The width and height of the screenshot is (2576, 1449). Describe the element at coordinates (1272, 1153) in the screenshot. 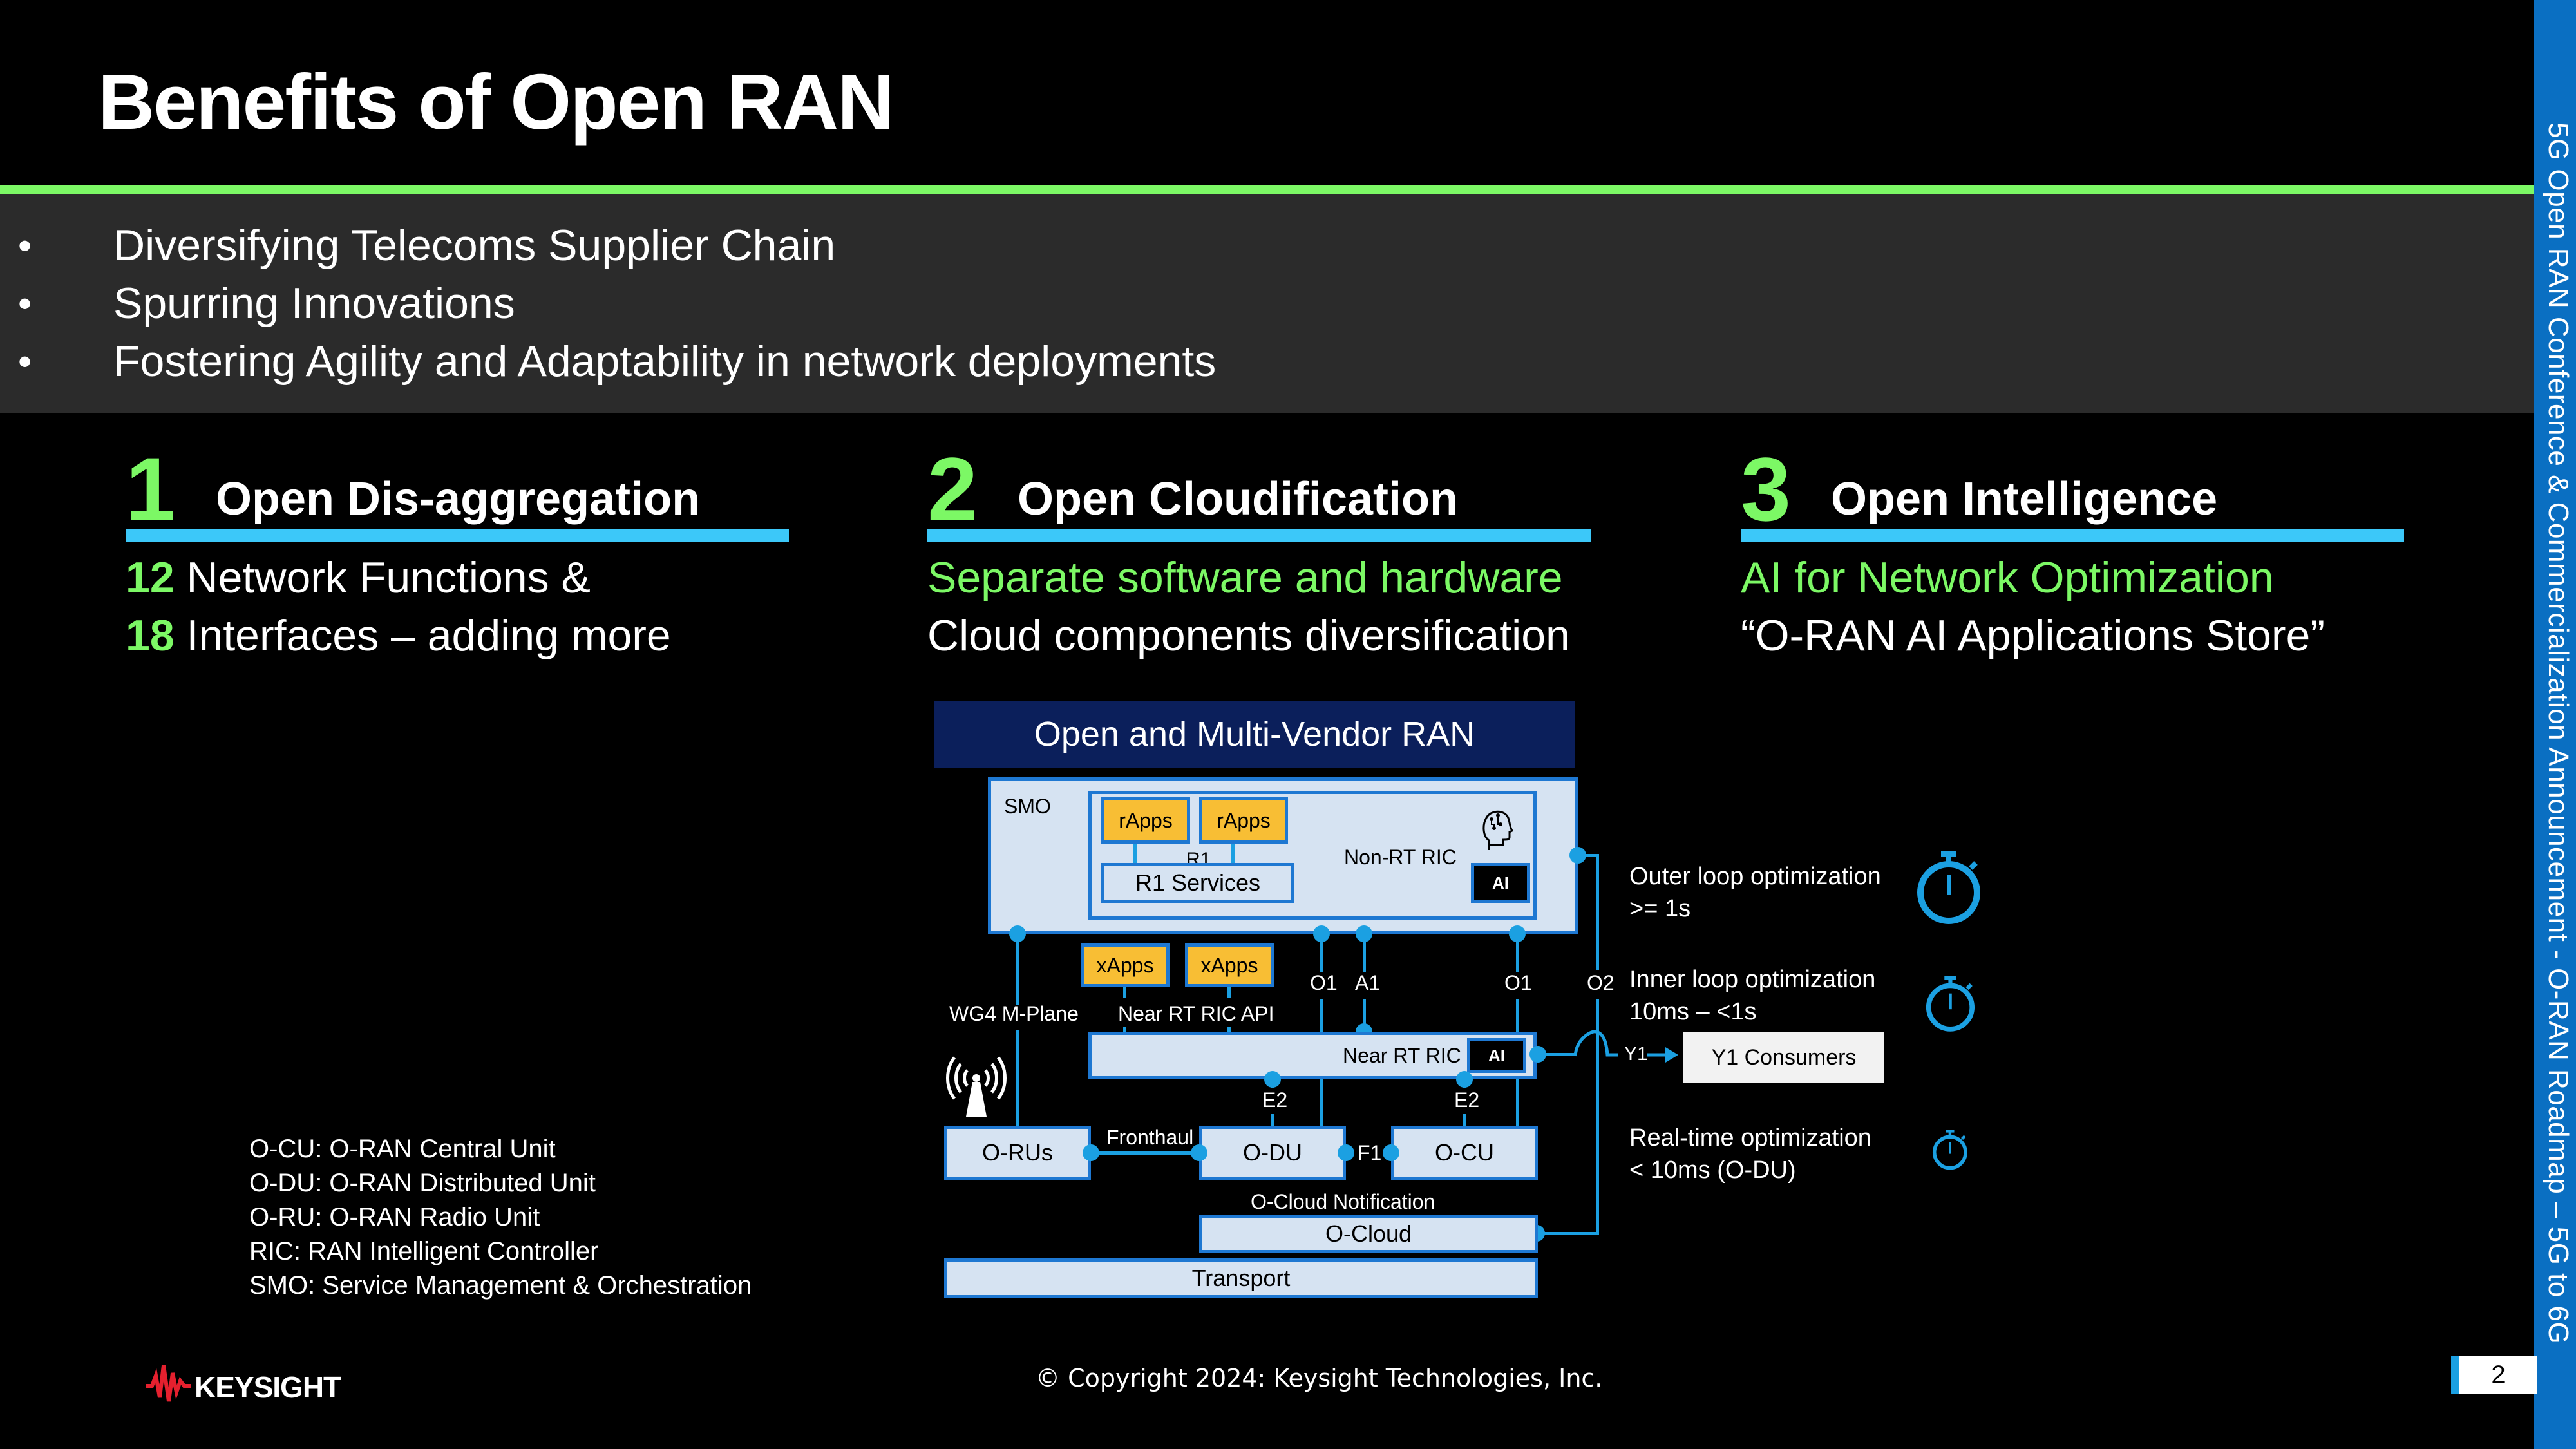

I see `o-du-box: O-DU` at that location.